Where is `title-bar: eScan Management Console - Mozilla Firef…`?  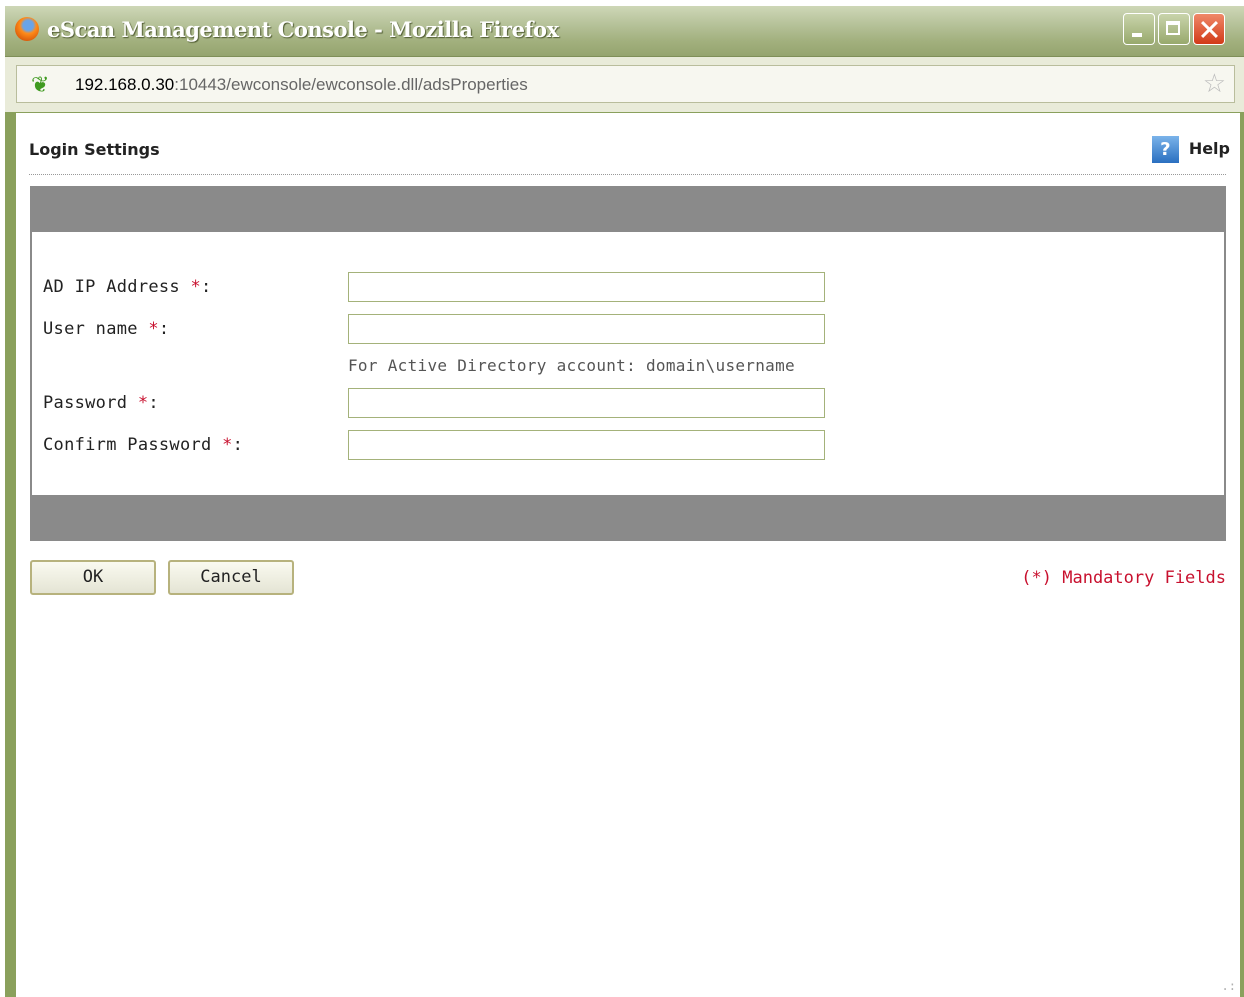 title-bar: eScan Management Console - Mozilla Firef… is located at coordinates (624, 31).